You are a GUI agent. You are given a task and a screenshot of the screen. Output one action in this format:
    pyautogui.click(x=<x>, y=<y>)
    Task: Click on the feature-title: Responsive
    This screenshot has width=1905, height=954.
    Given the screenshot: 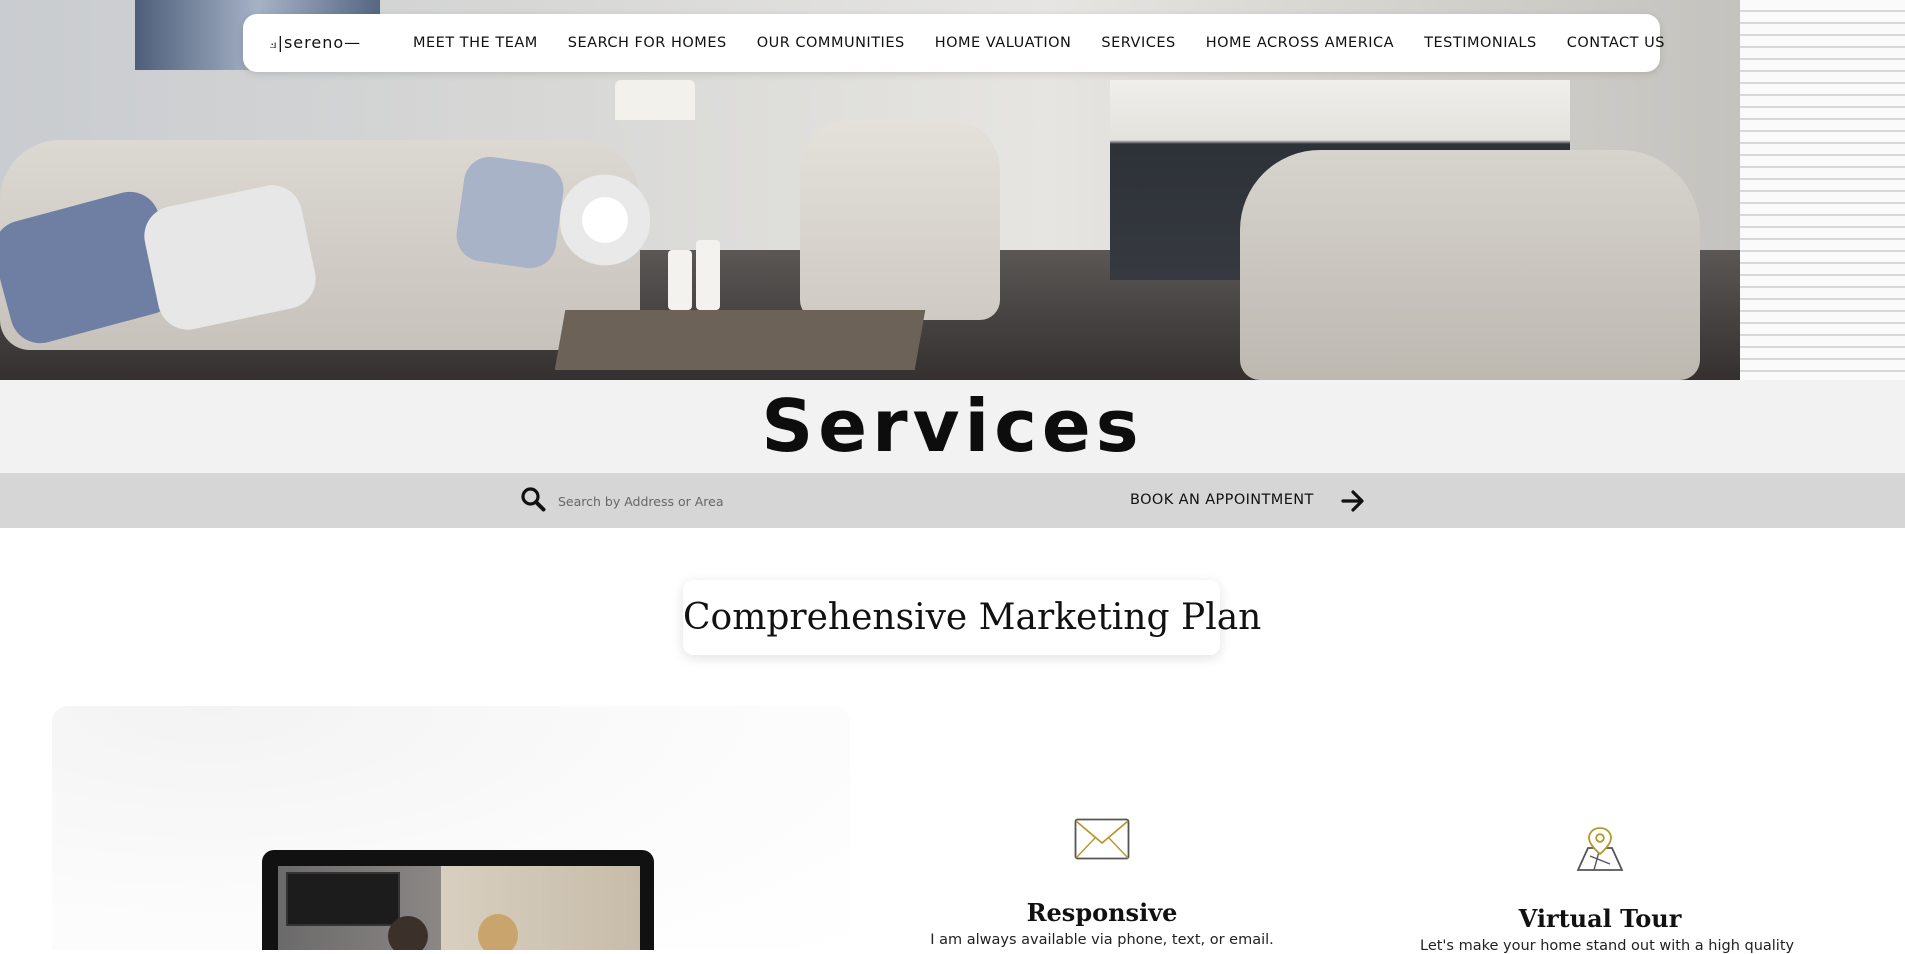 What is the action you would take?
    pyautogui.click(x=1102, y=912)
    